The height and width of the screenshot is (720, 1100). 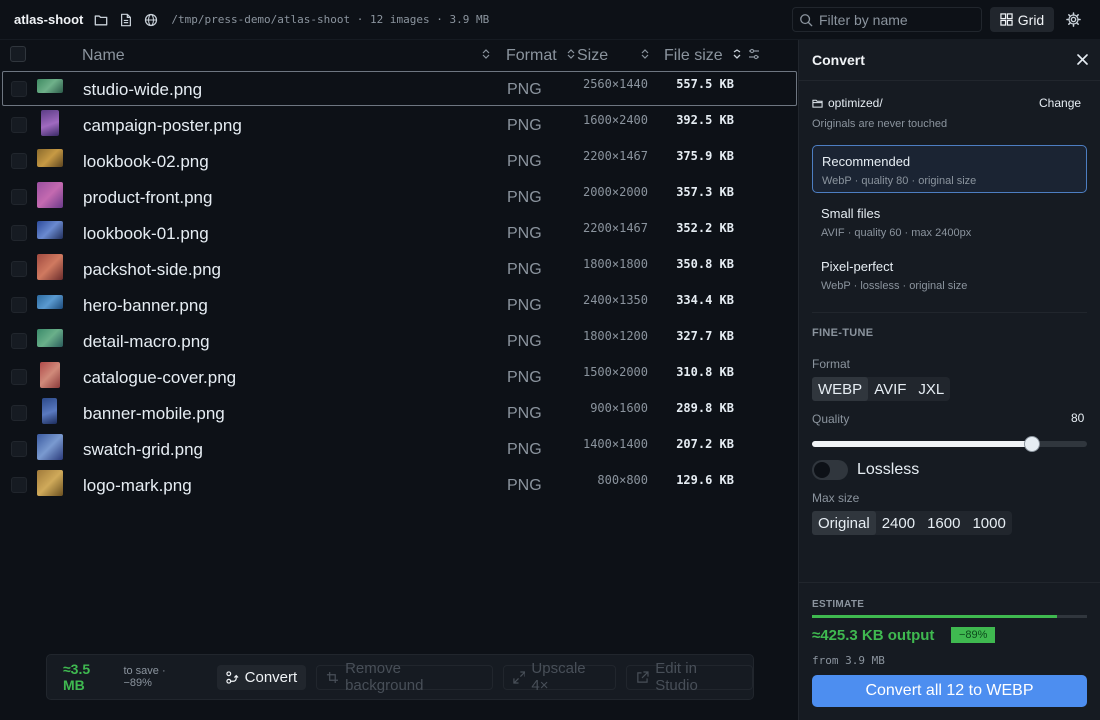 I want to click on app-title: atlas-shoot, so click(x=49, y=19).